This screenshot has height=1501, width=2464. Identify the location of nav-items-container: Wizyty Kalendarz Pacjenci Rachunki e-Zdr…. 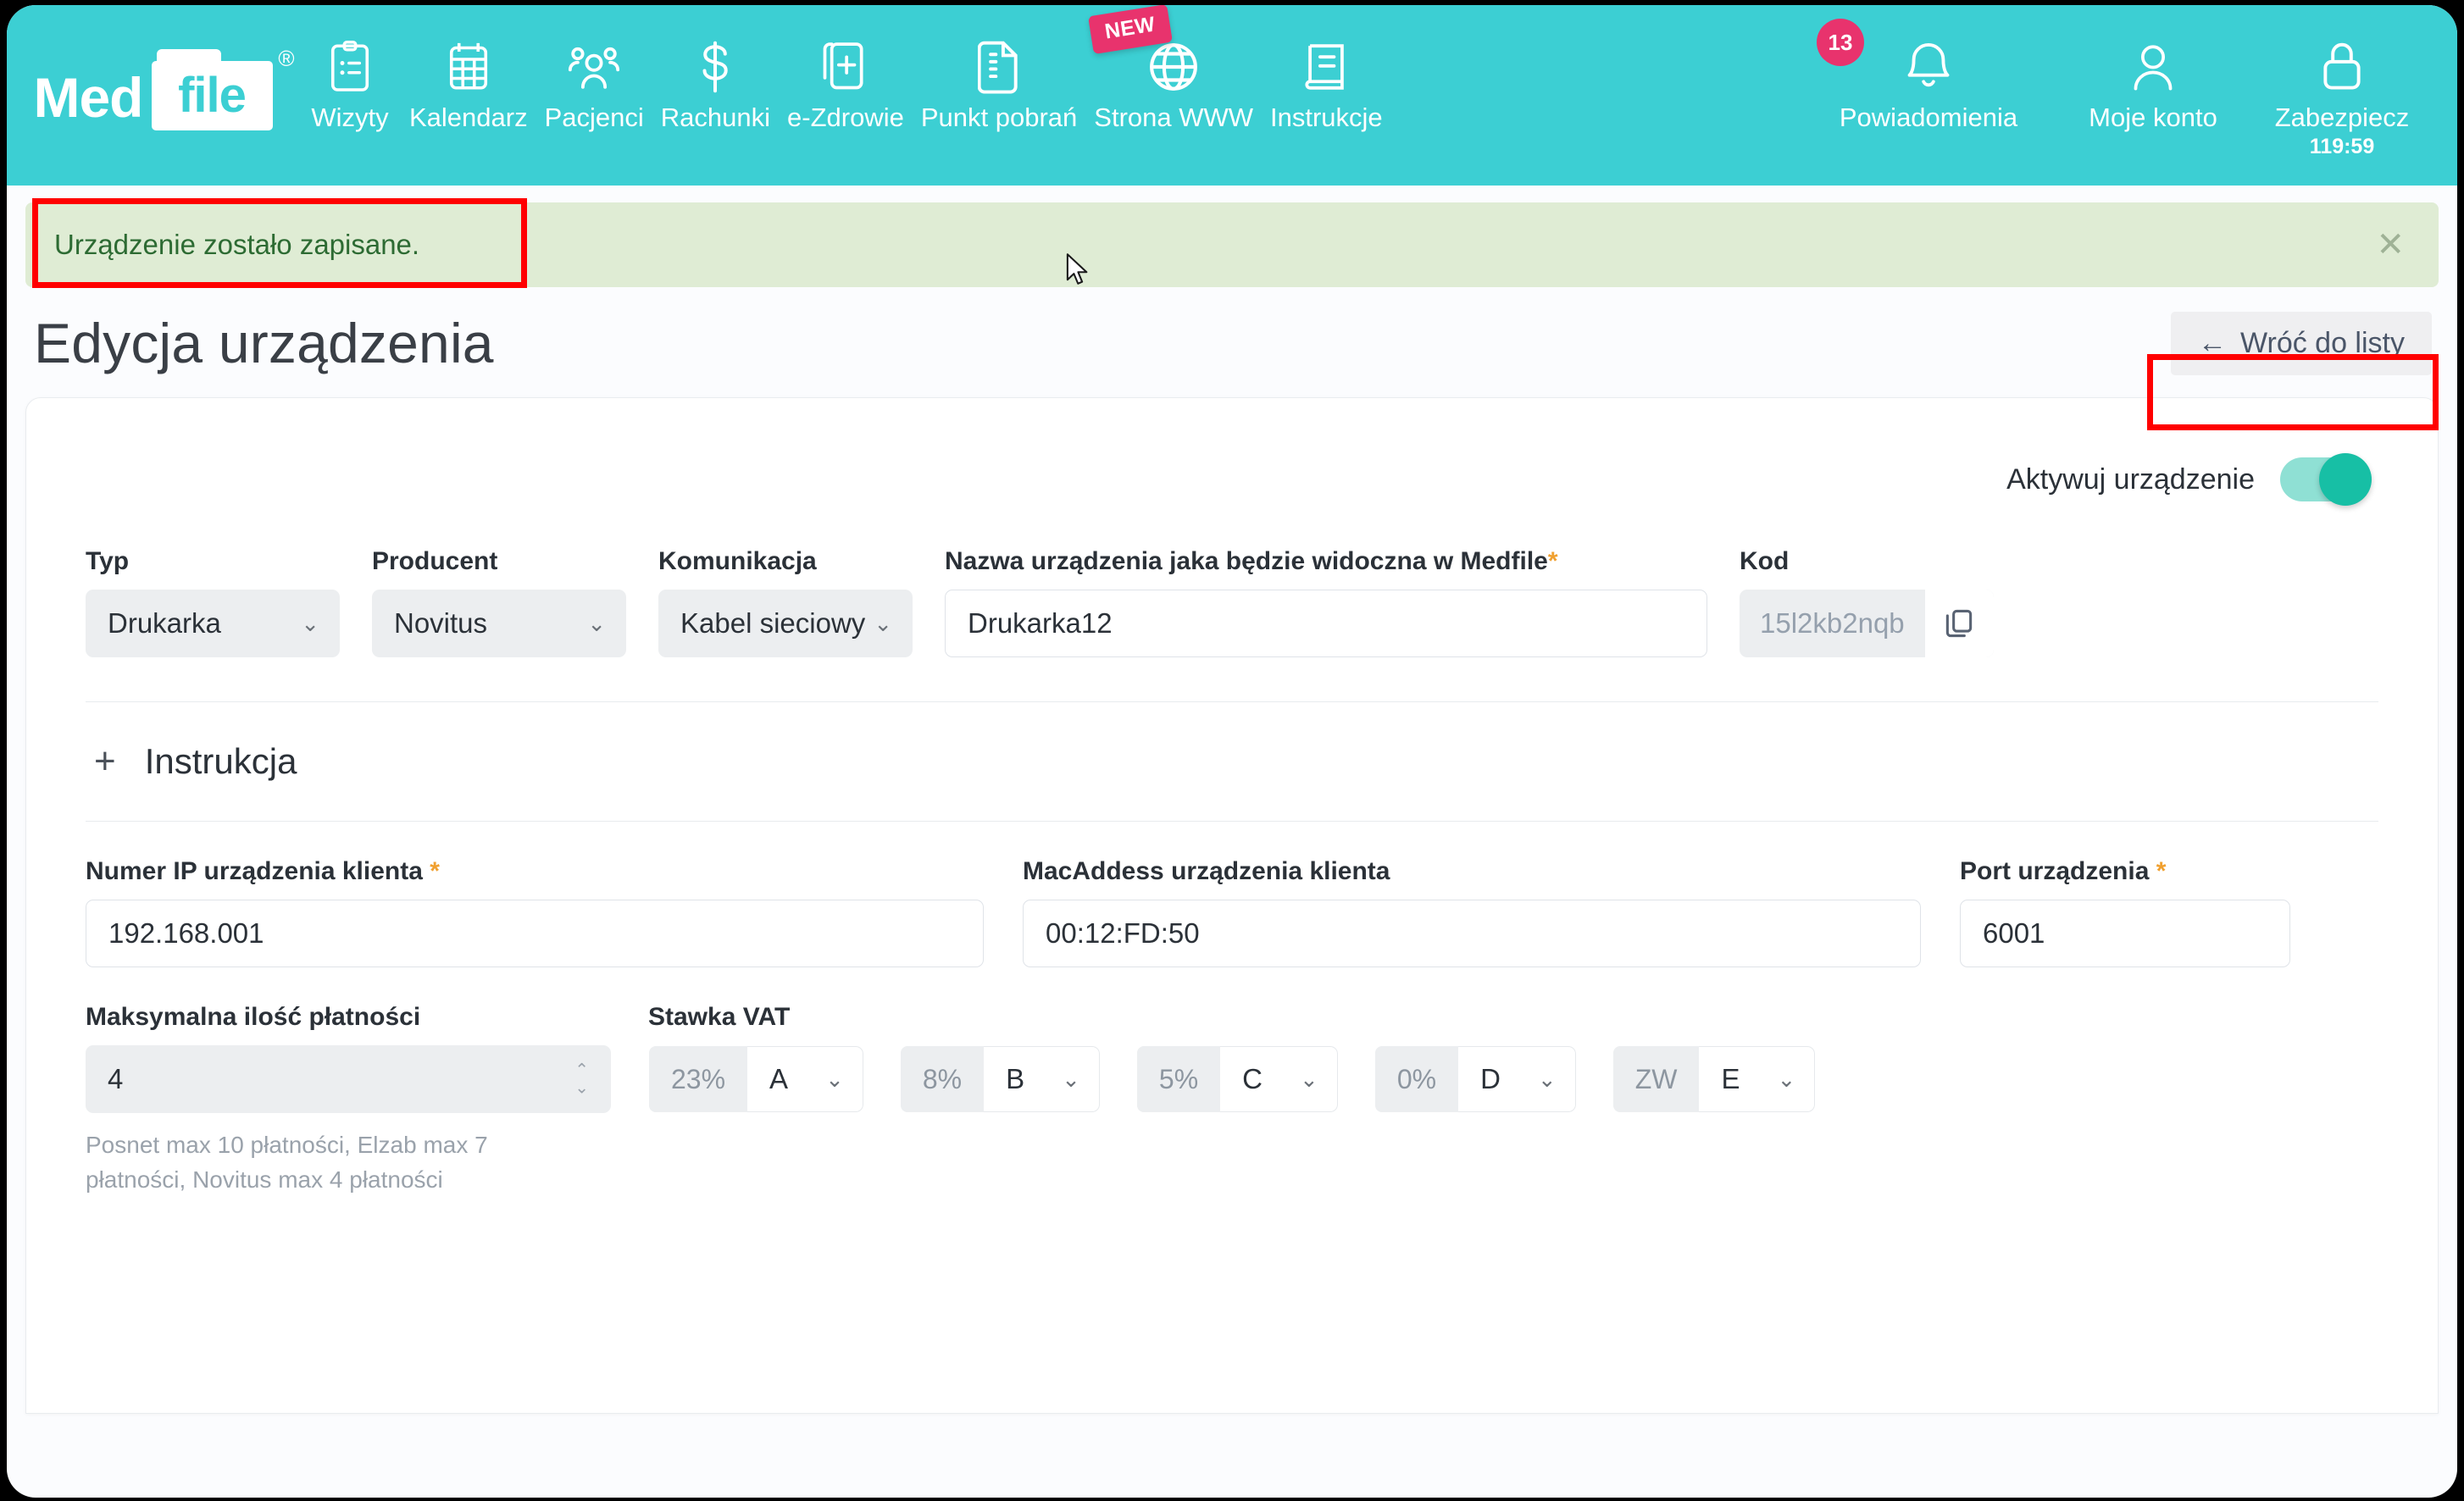
(1372, 95).